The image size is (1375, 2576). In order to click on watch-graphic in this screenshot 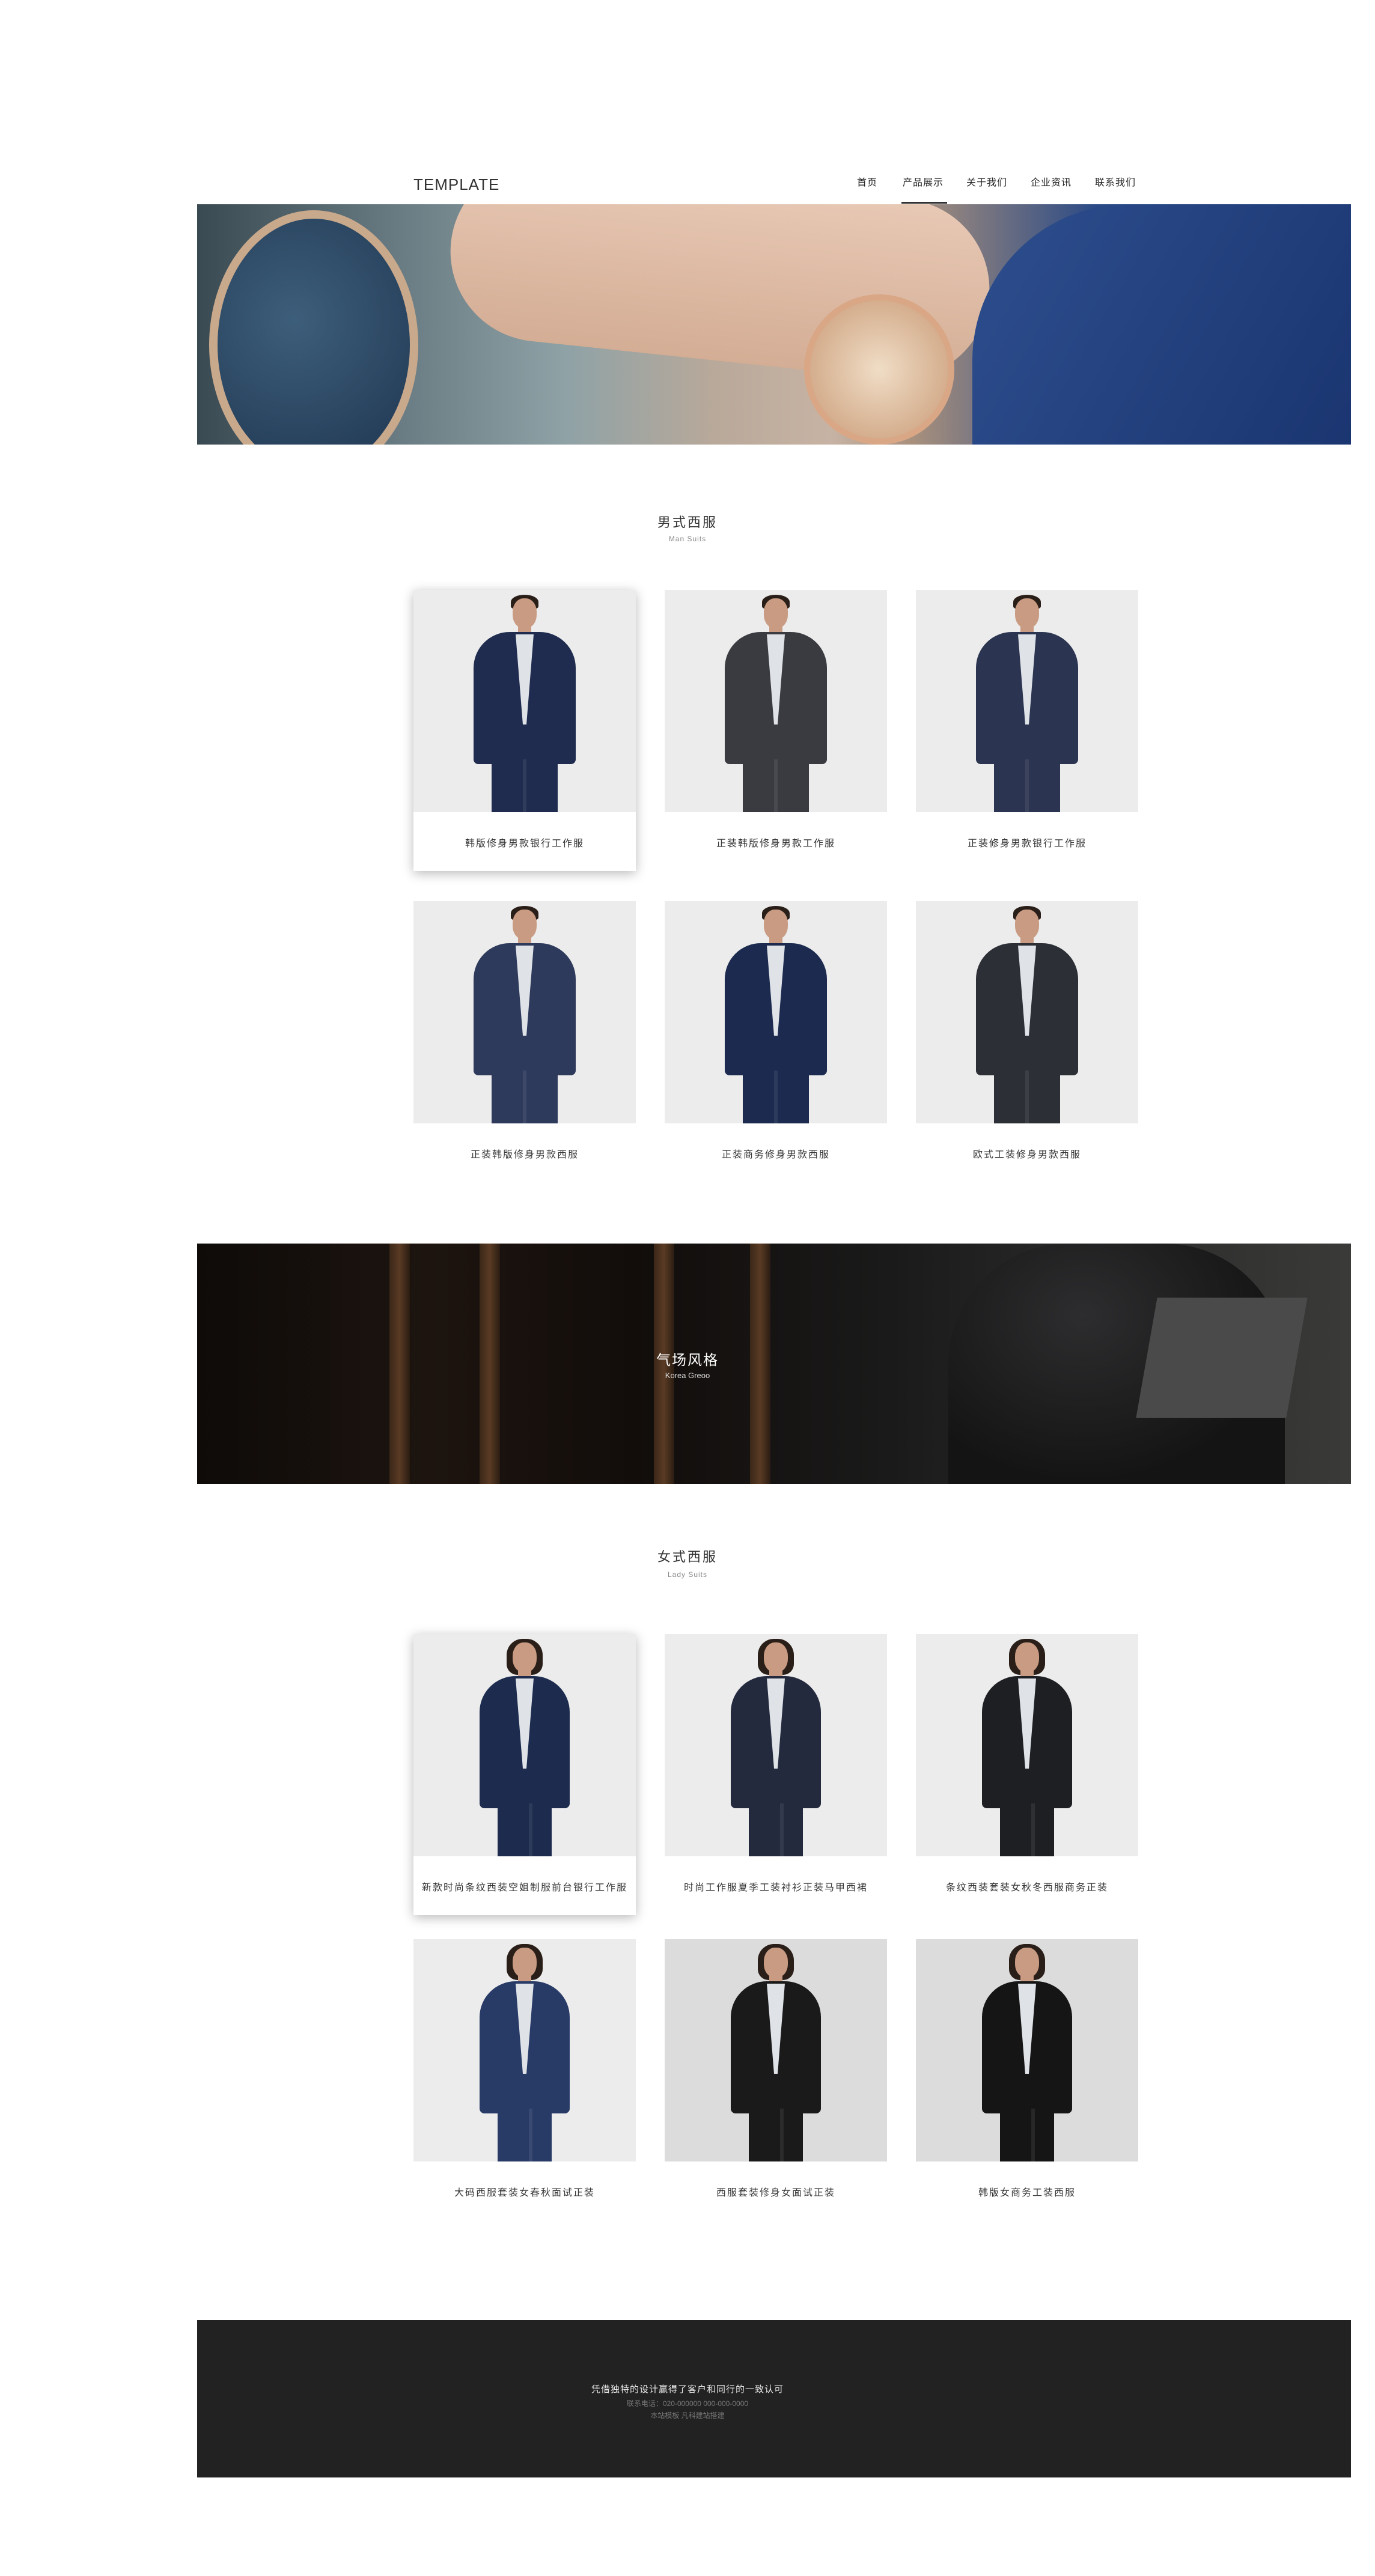, I will do `click(879, 369)`.